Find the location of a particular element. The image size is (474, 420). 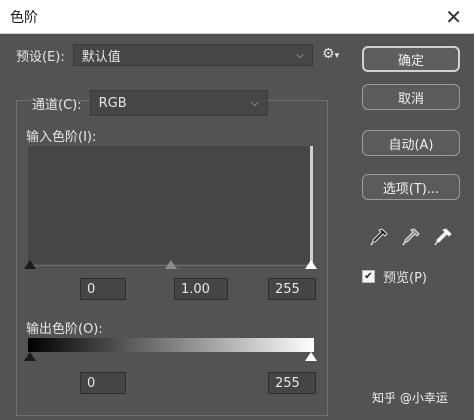

channel-row: 通道(C): RGB ⌵ is located at coordinates (150, 103).